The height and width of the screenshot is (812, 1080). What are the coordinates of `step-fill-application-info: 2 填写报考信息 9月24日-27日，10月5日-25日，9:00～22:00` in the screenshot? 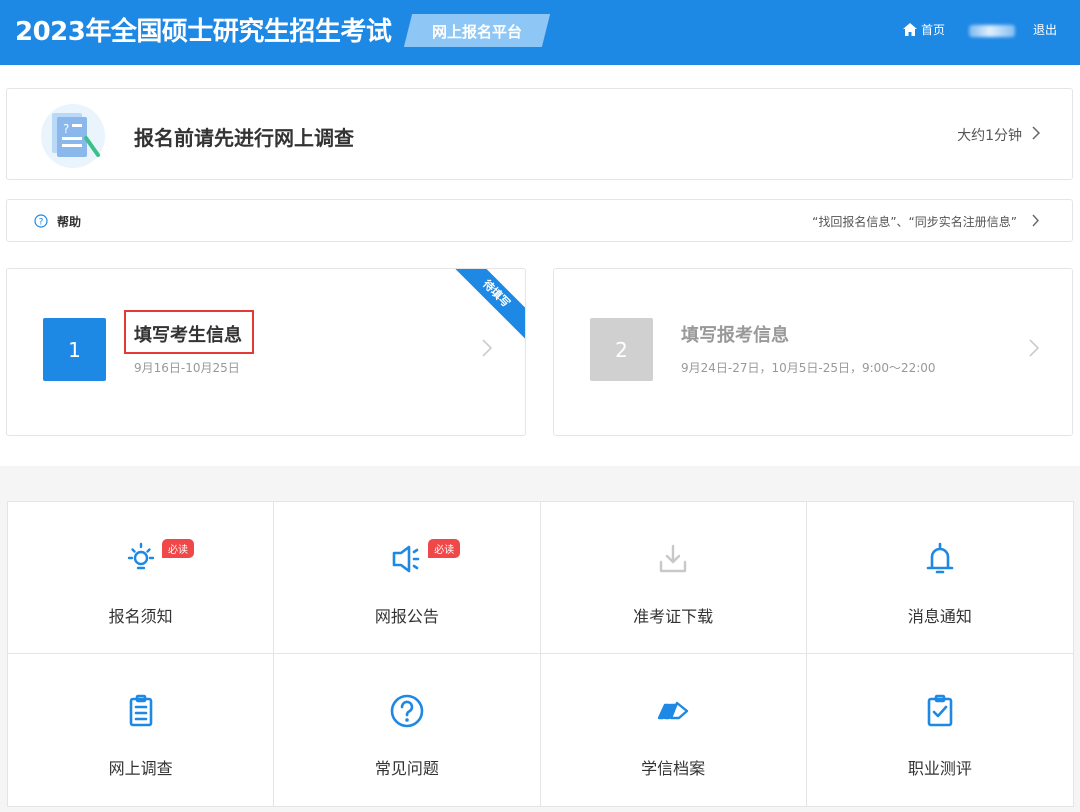 It's located at (813, 352).